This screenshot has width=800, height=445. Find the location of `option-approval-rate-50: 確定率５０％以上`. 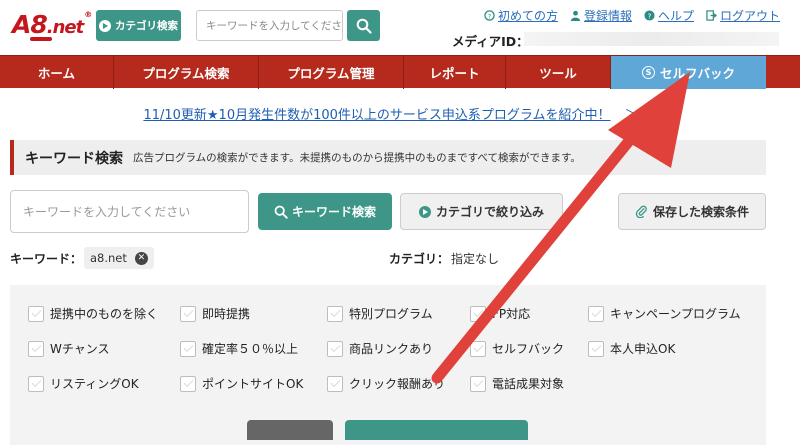

option-approval-rate-50: 確定率５０％以上 is located at coordinates (239, 348).